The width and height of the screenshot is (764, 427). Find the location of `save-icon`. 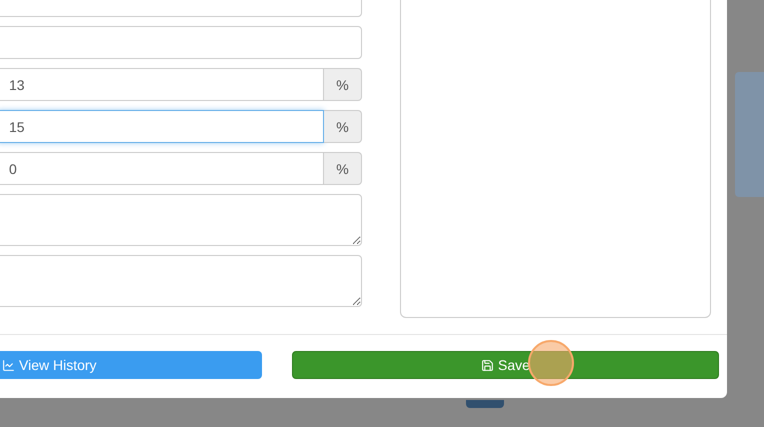

save-icon is located at coordinates (487, 365).